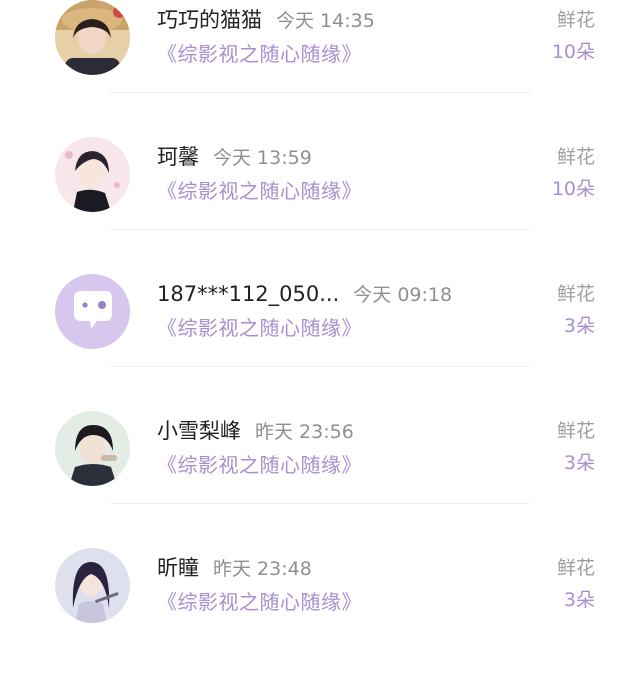 The width and height of the screenshot is (640, 685). Describe the element at coordinates (304, 432) in the screenshot. I see `timestamp: 昨天 23:56` at that location.